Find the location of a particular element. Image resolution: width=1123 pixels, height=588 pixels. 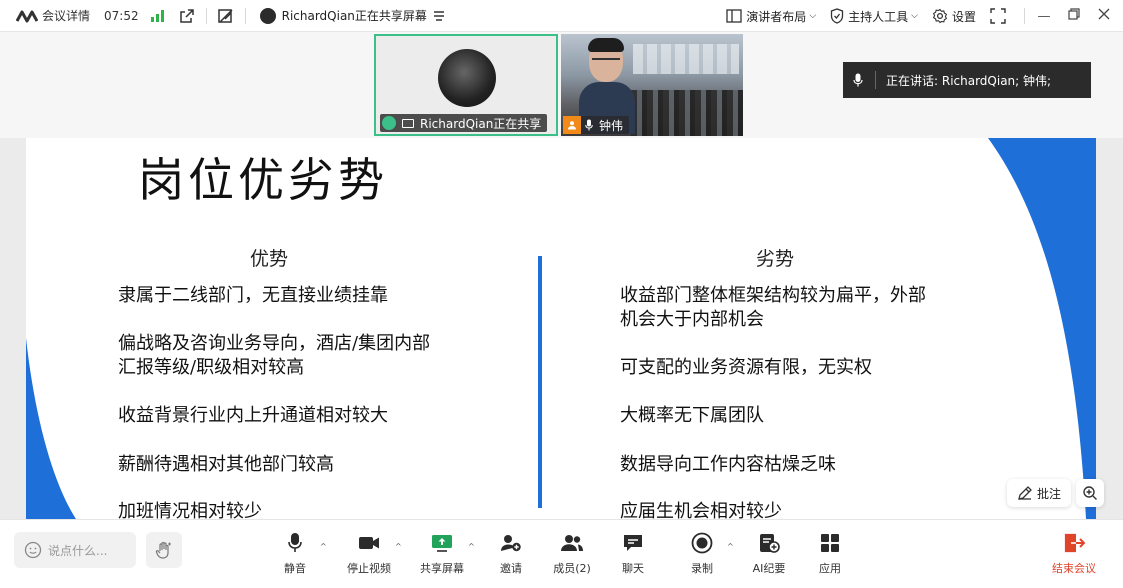

share-screen-label: 共享屏幕 is located at coordinates (442, 568).